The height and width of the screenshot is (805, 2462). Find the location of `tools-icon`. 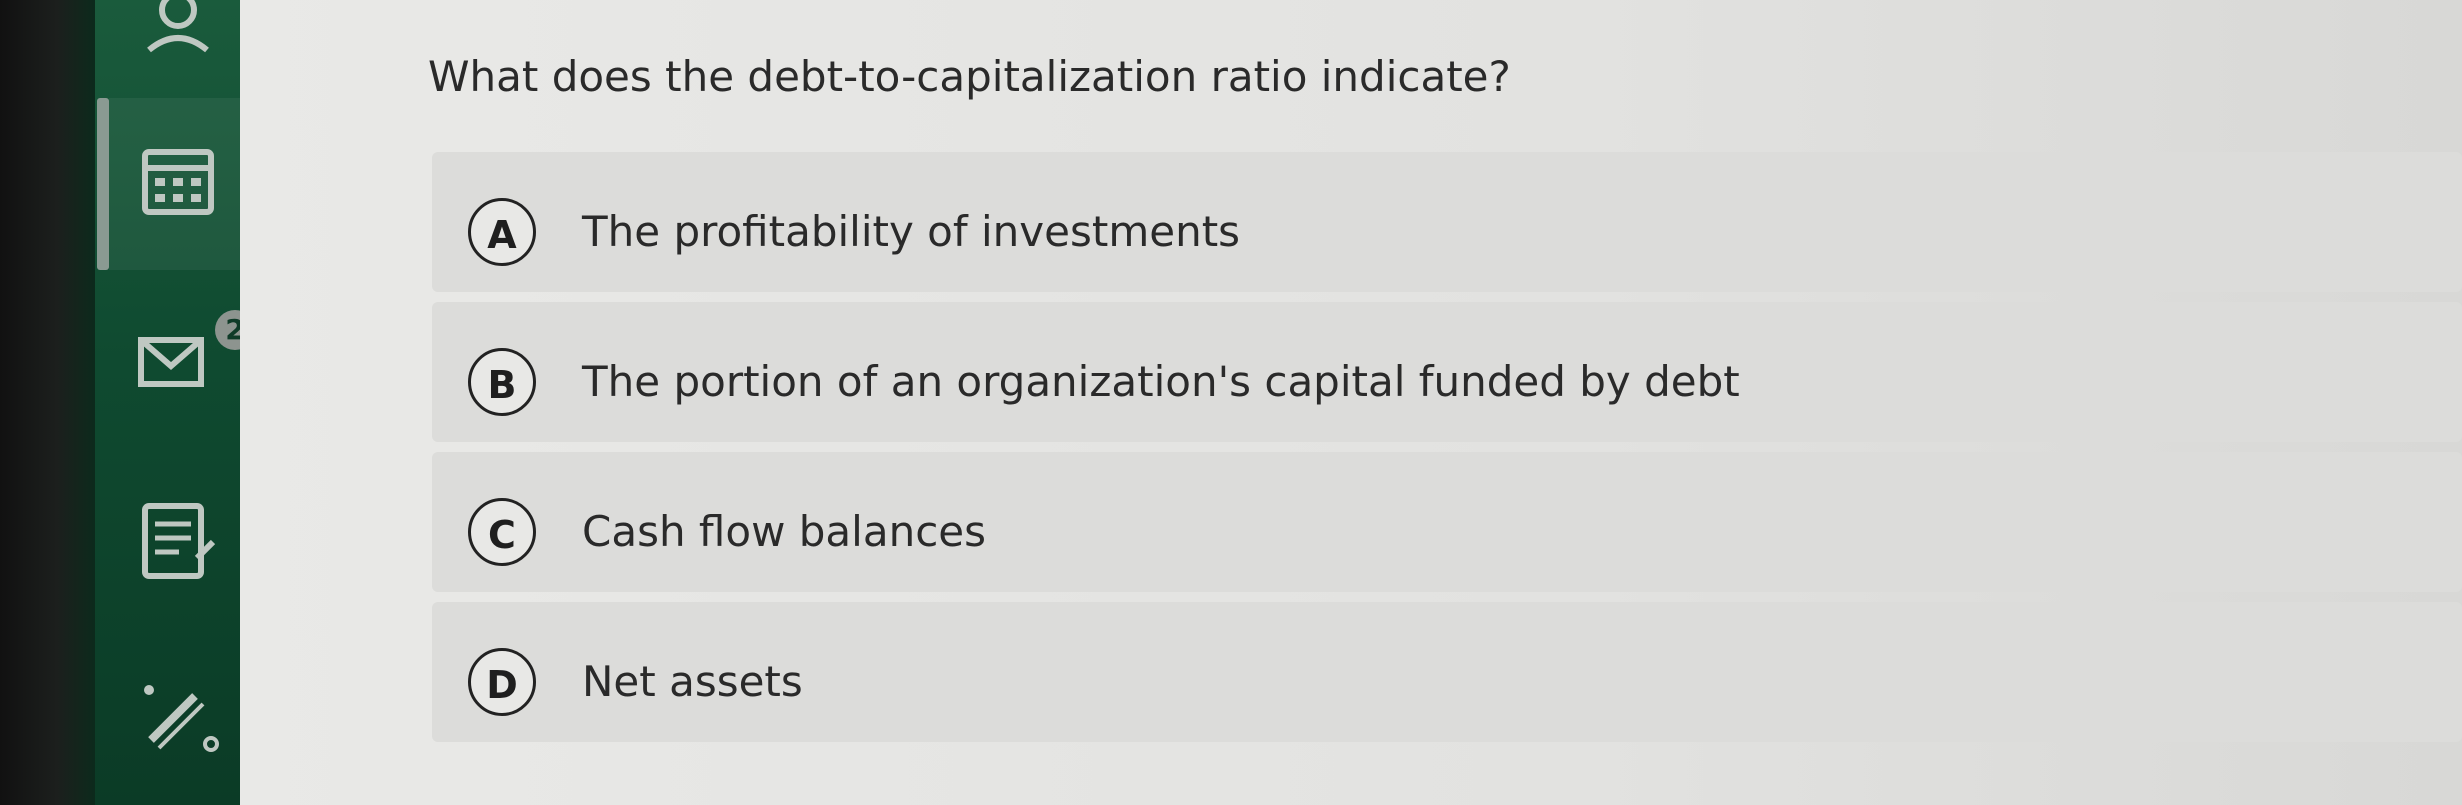

tools-icon is located at coordinates (178, 713).